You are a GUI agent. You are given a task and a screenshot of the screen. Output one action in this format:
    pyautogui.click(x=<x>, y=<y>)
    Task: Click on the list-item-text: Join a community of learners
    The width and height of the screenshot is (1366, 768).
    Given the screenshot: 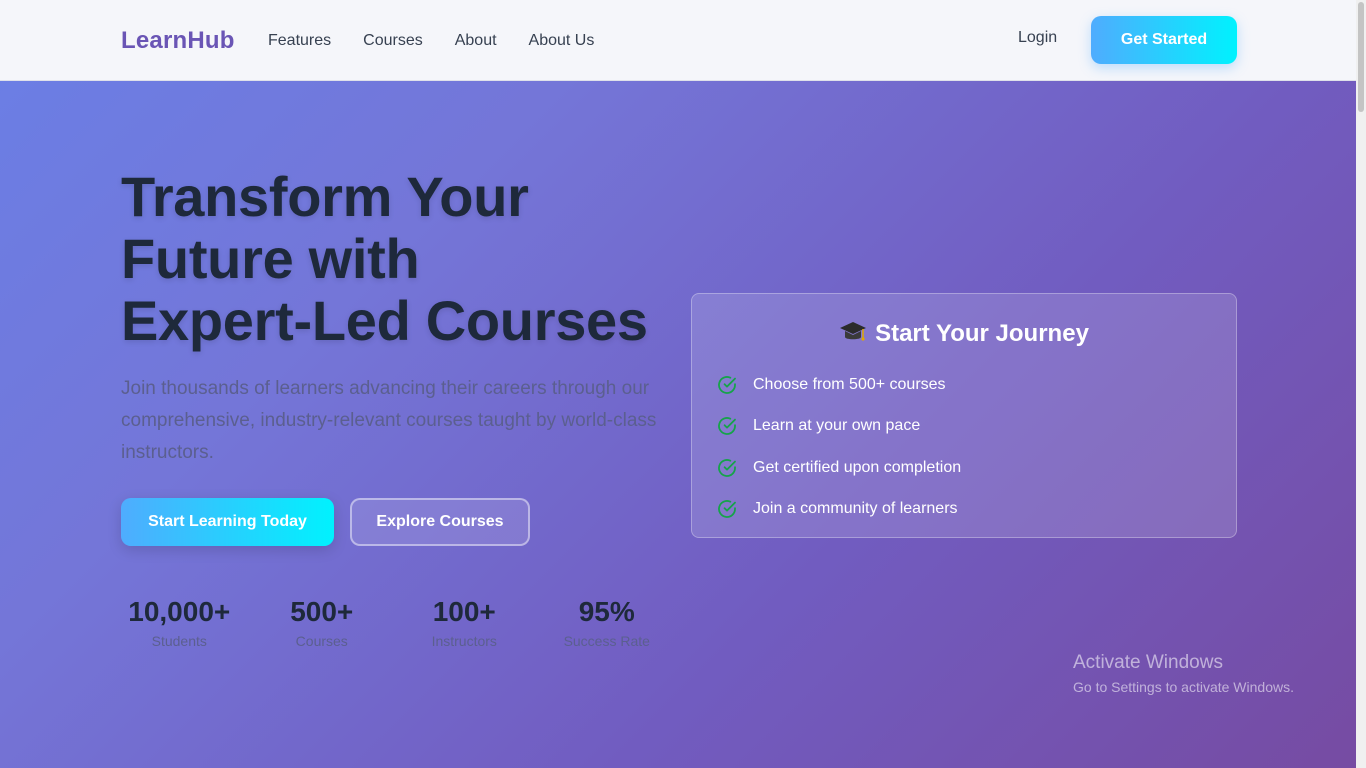 What is the action you would take?
    pyautogui.click(x=855, y=509)
    